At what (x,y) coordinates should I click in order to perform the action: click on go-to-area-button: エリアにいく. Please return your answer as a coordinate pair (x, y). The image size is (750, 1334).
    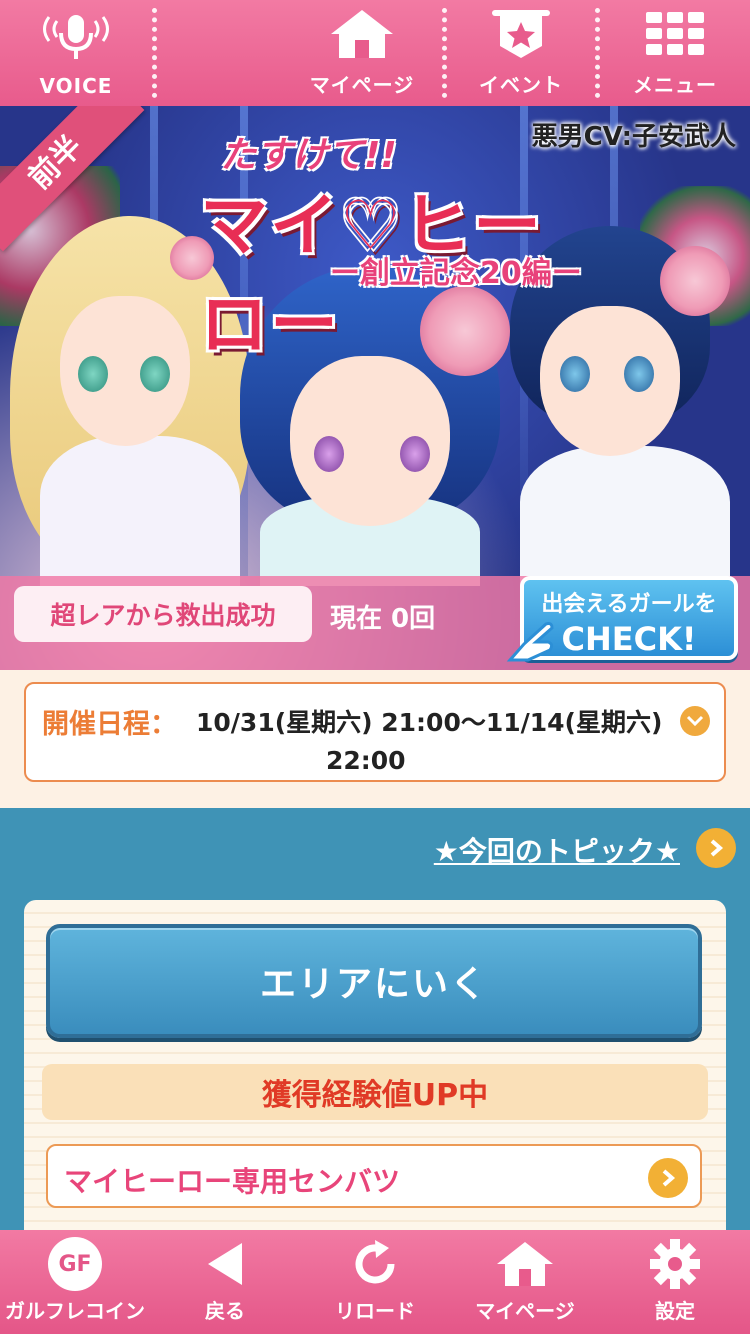
    Looking at the image, I should click on (374, 981).